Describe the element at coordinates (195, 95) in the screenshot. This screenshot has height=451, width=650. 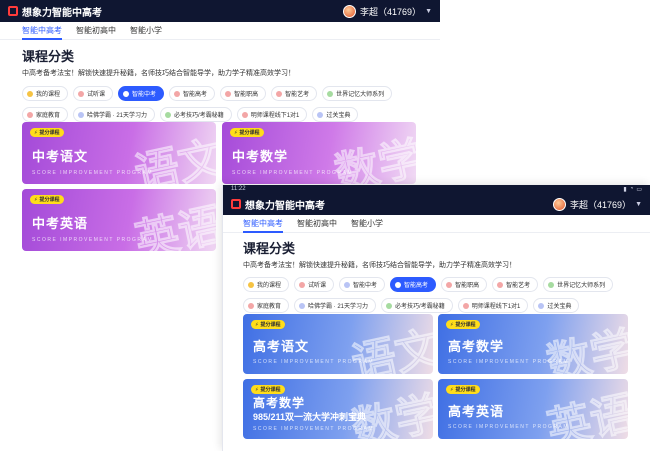
I see `chip-label: 智能高考` at that location.